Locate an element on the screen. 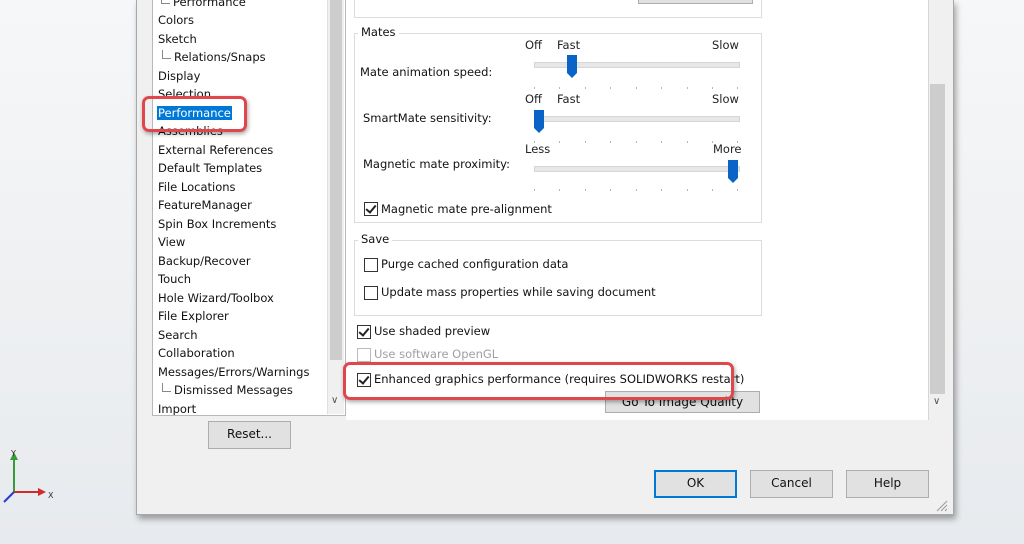 The height and width of the screenshot is (544, 1024). tree-item-messages-errors-warnings: Messages/Errors/Warnings is located at coordinates (233, 372).